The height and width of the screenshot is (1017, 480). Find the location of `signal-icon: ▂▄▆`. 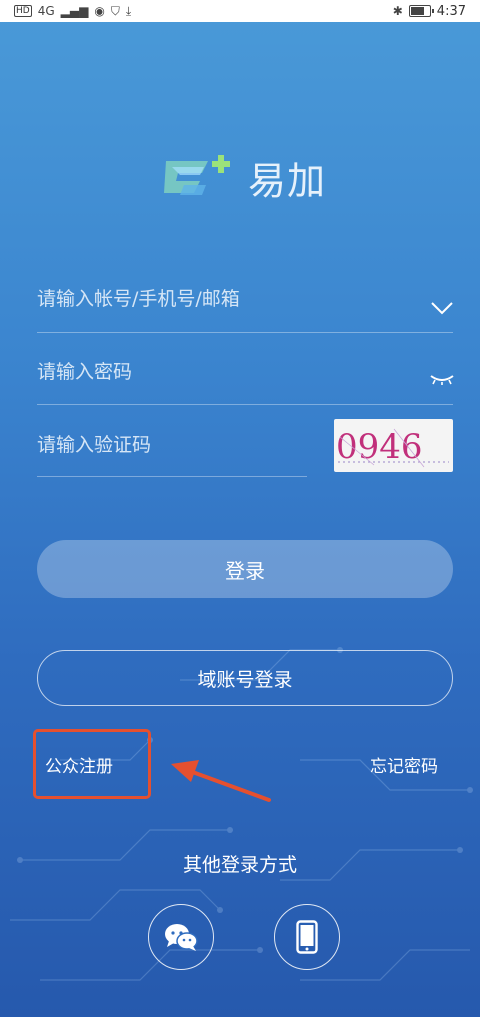

signal-icon: ▂▄▆ is located at coordinates (74, 11).